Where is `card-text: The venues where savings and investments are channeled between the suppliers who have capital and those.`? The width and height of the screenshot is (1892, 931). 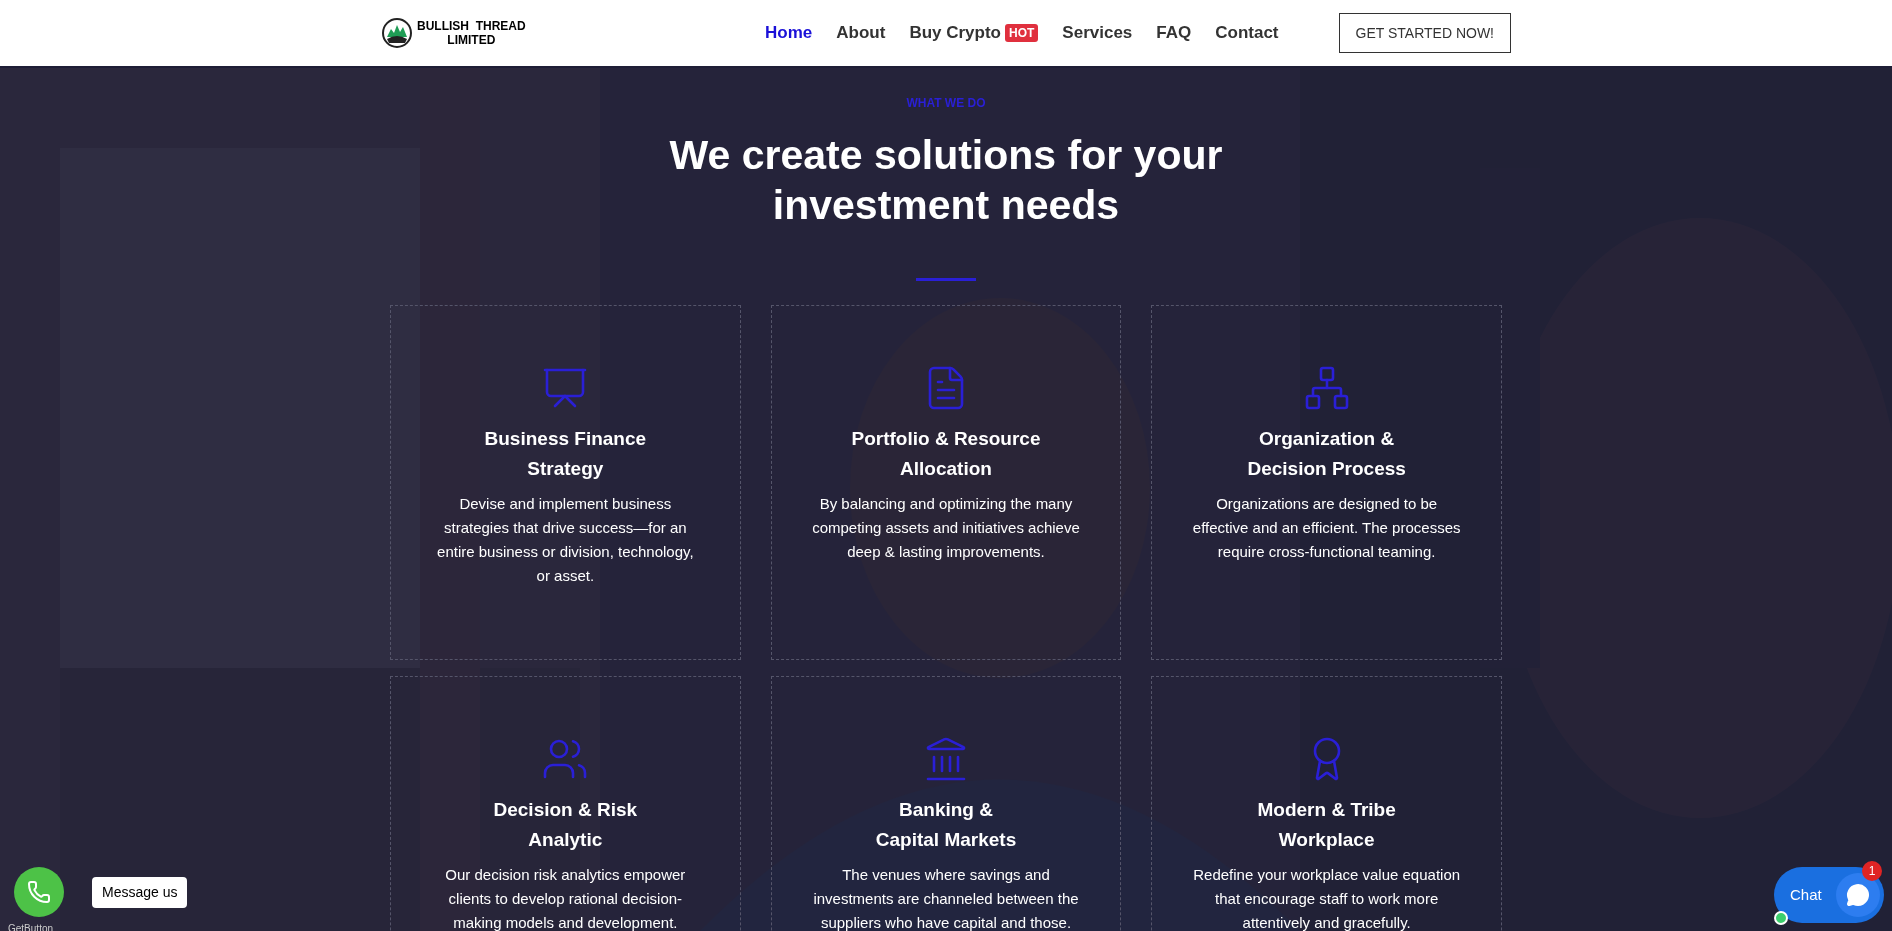
card-text: The venues where savings and investments are channeled between the suppliers who have capital and those. is located at coordinates (946, 898).